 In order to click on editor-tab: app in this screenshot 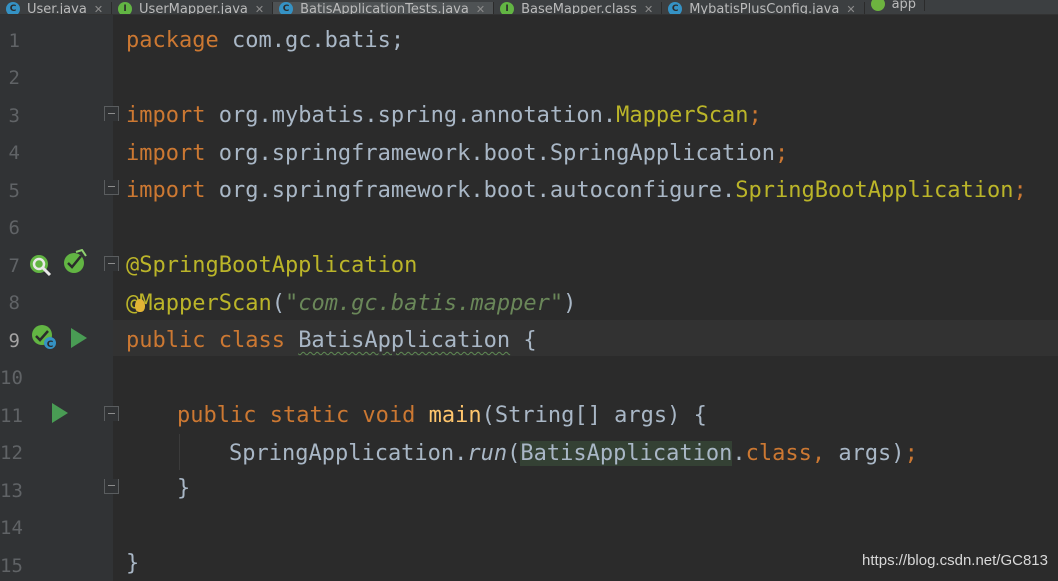, I will do `click(895, 6)`.